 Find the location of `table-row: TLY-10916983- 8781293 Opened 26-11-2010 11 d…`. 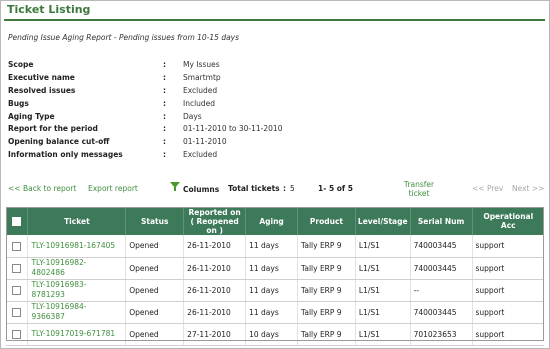

table-row: TLY-10916983- 8781293 Opened 26-11-2010 11 d… is located at coordinates (275, 290).